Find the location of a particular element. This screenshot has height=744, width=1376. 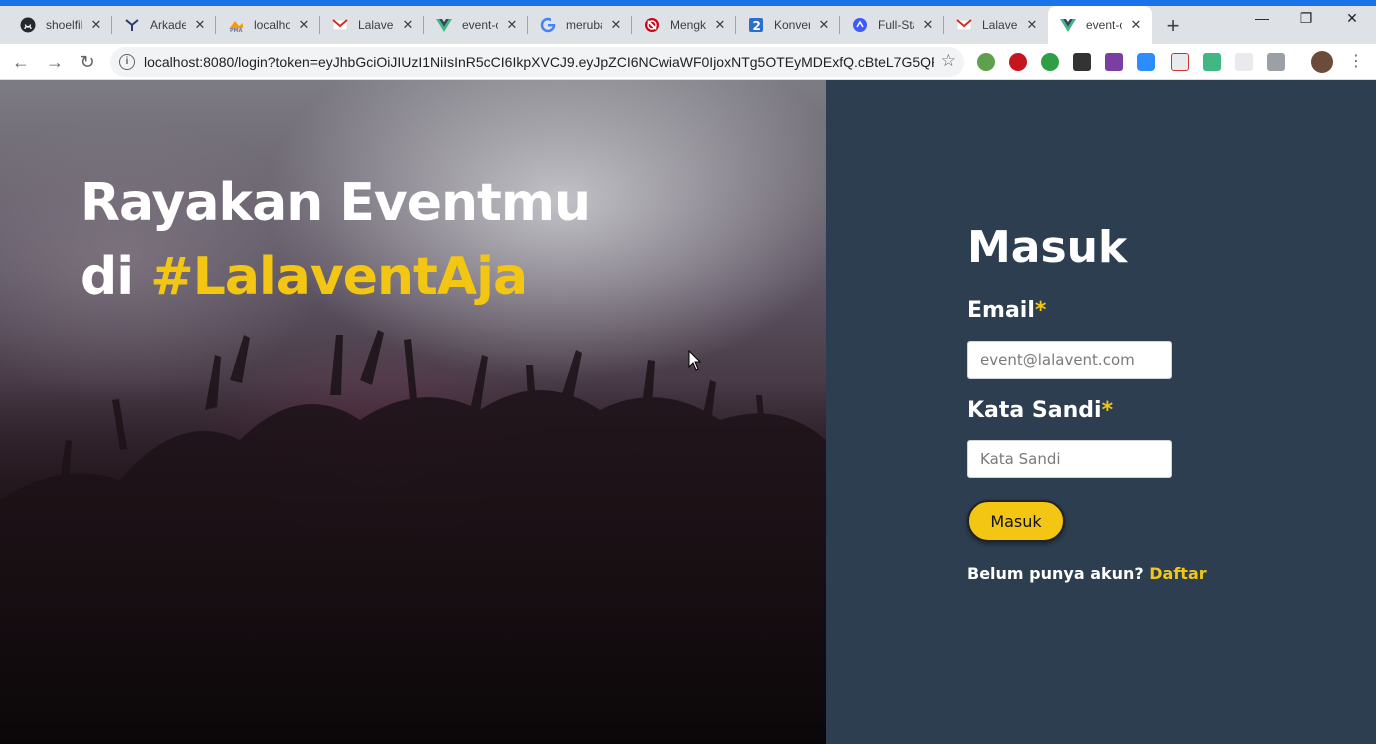

browser-menu-icon: ⋮ is located at coordinates (1356, 62).